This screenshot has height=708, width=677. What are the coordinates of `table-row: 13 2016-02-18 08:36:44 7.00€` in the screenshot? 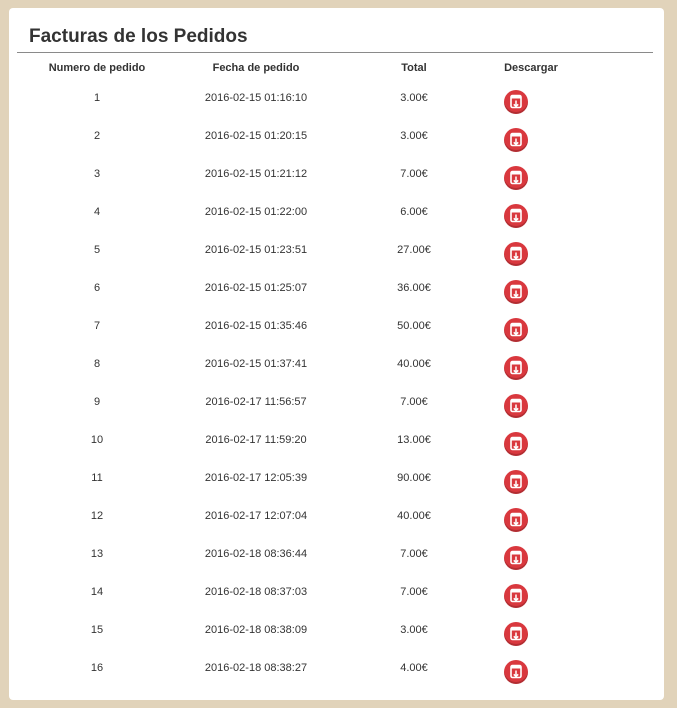 It's located at (336, 559).